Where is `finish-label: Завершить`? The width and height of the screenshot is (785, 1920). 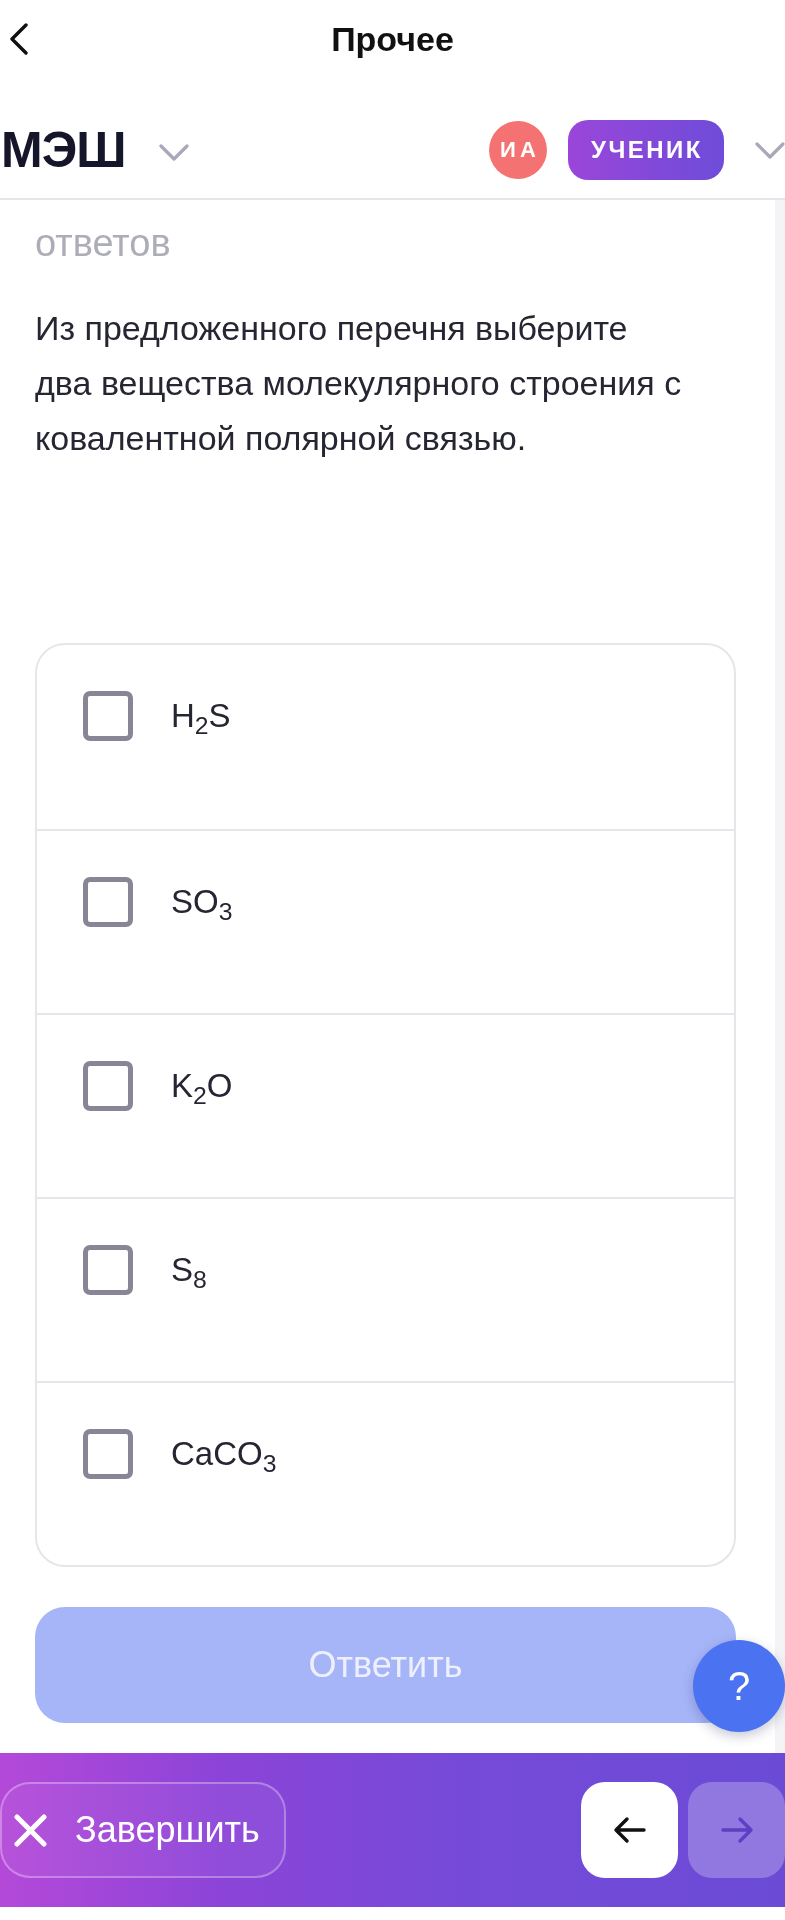
finish-label: Завершить is located at coordinates (167, 1830).